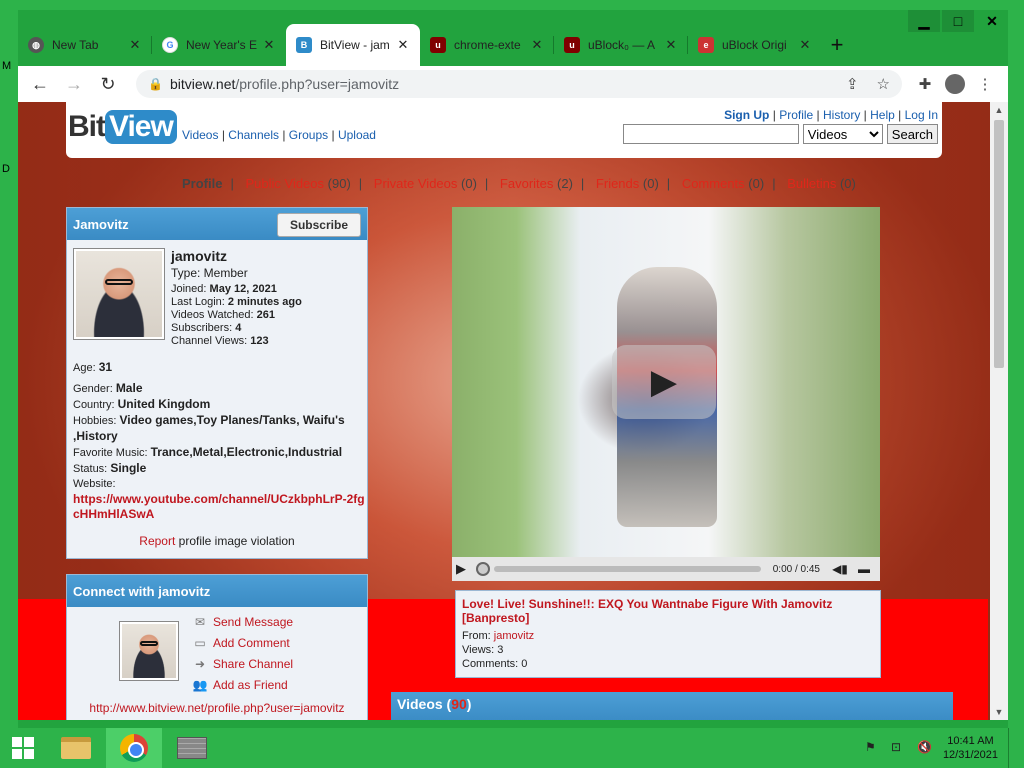 This screenshot has width=1024, height=768. I want to click on network-icon: ⊡, so click(899, 748).